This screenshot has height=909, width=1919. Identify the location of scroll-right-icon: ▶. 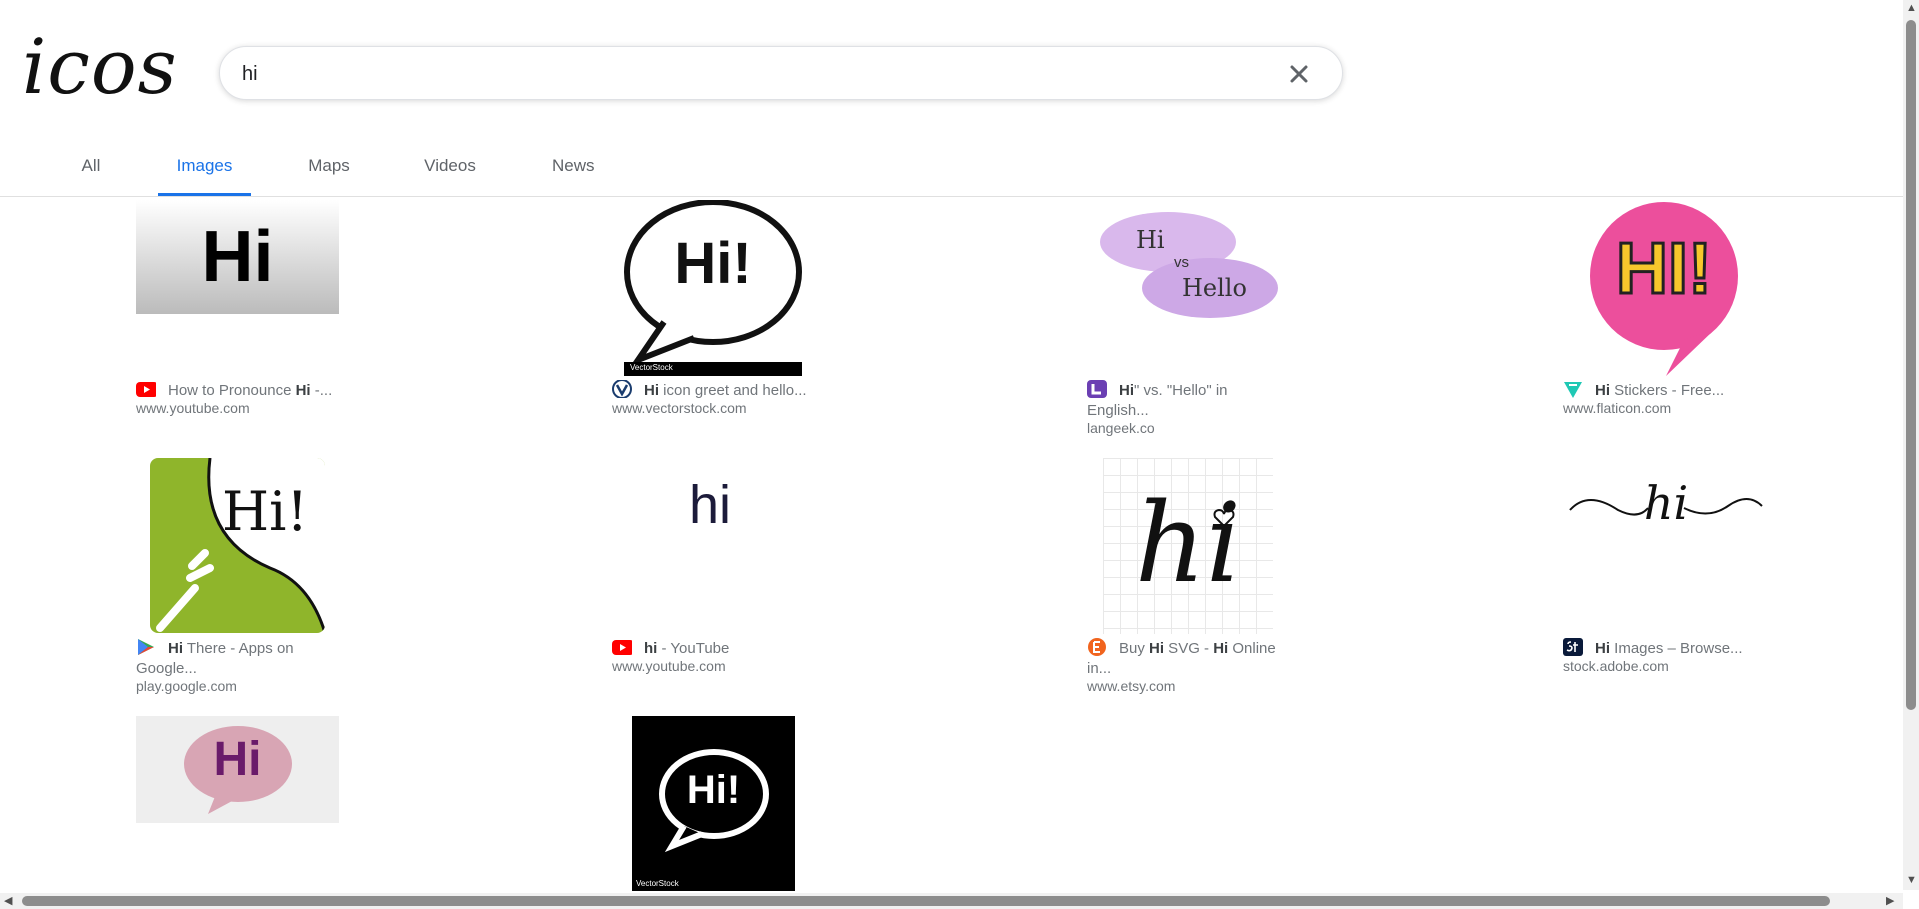
(1890, 901).